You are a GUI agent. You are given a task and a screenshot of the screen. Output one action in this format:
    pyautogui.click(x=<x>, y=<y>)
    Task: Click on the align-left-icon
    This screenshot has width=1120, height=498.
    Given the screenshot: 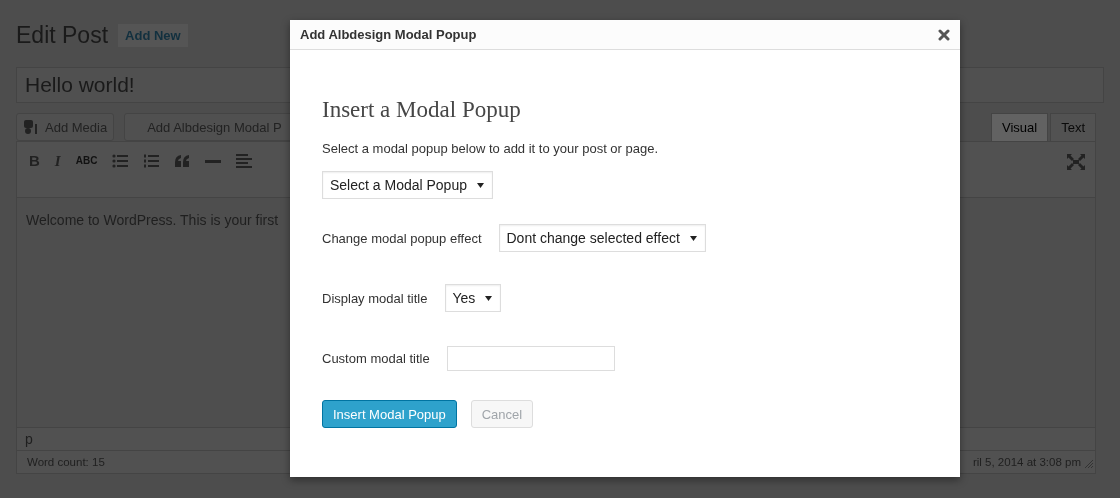 What is the action you would take?
    pyautogui.click(x=244, y=161)
    